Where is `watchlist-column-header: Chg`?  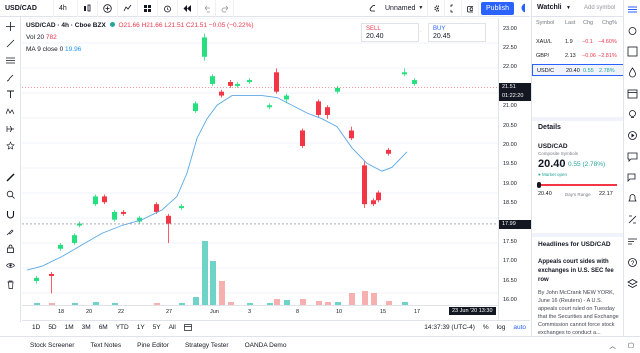 watchlist-column-header: Chg is located at coordinates (588, 23).